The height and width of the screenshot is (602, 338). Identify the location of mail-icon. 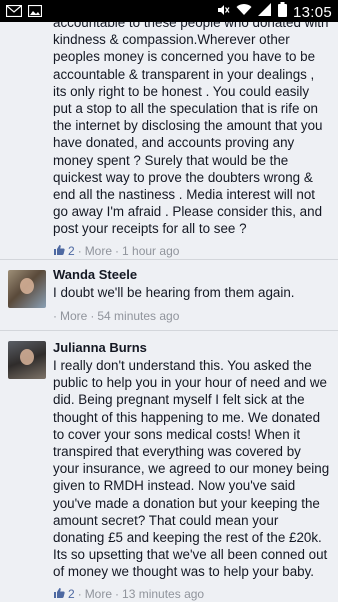
(14, 13).